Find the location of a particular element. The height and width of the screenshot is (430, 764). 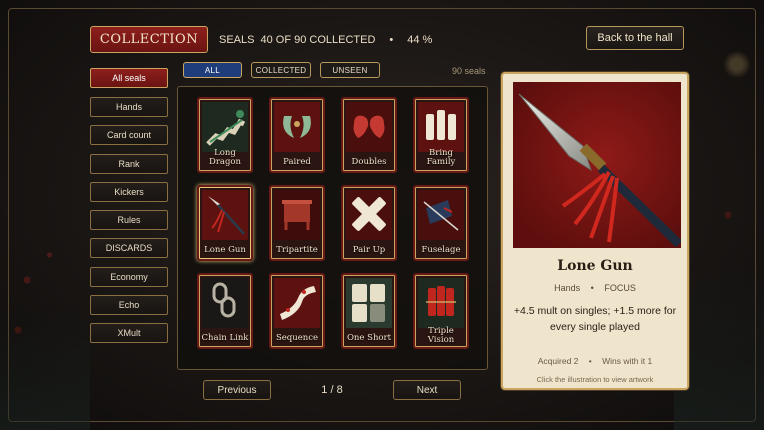

twin-hearts-icon is located at coordinates (369, 127).